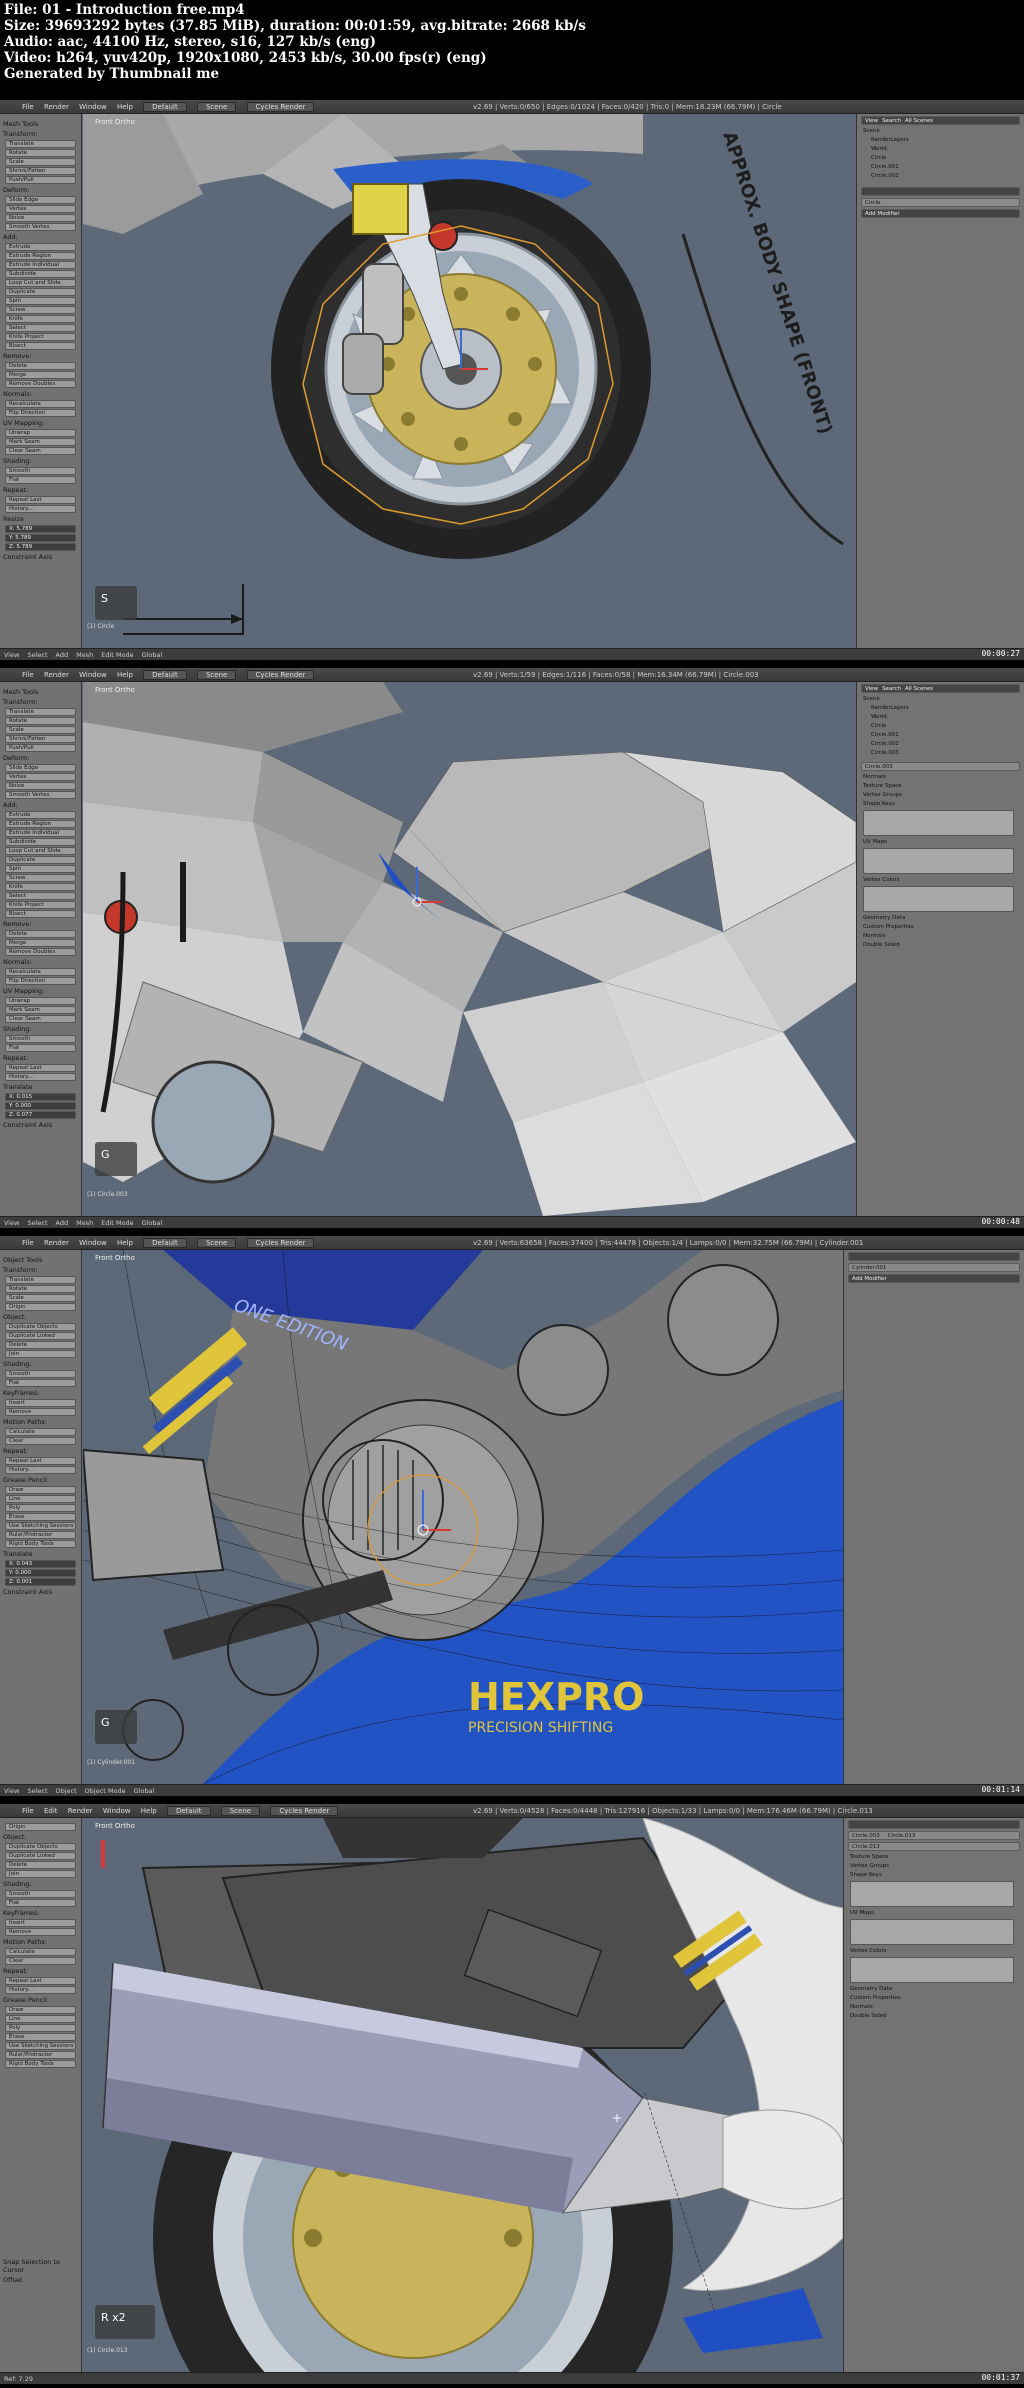  What do you see at coordinates (940, 945) in the screenshot?
I see `panel-double-sided: Double Sided` at bounding box center [940, 945].